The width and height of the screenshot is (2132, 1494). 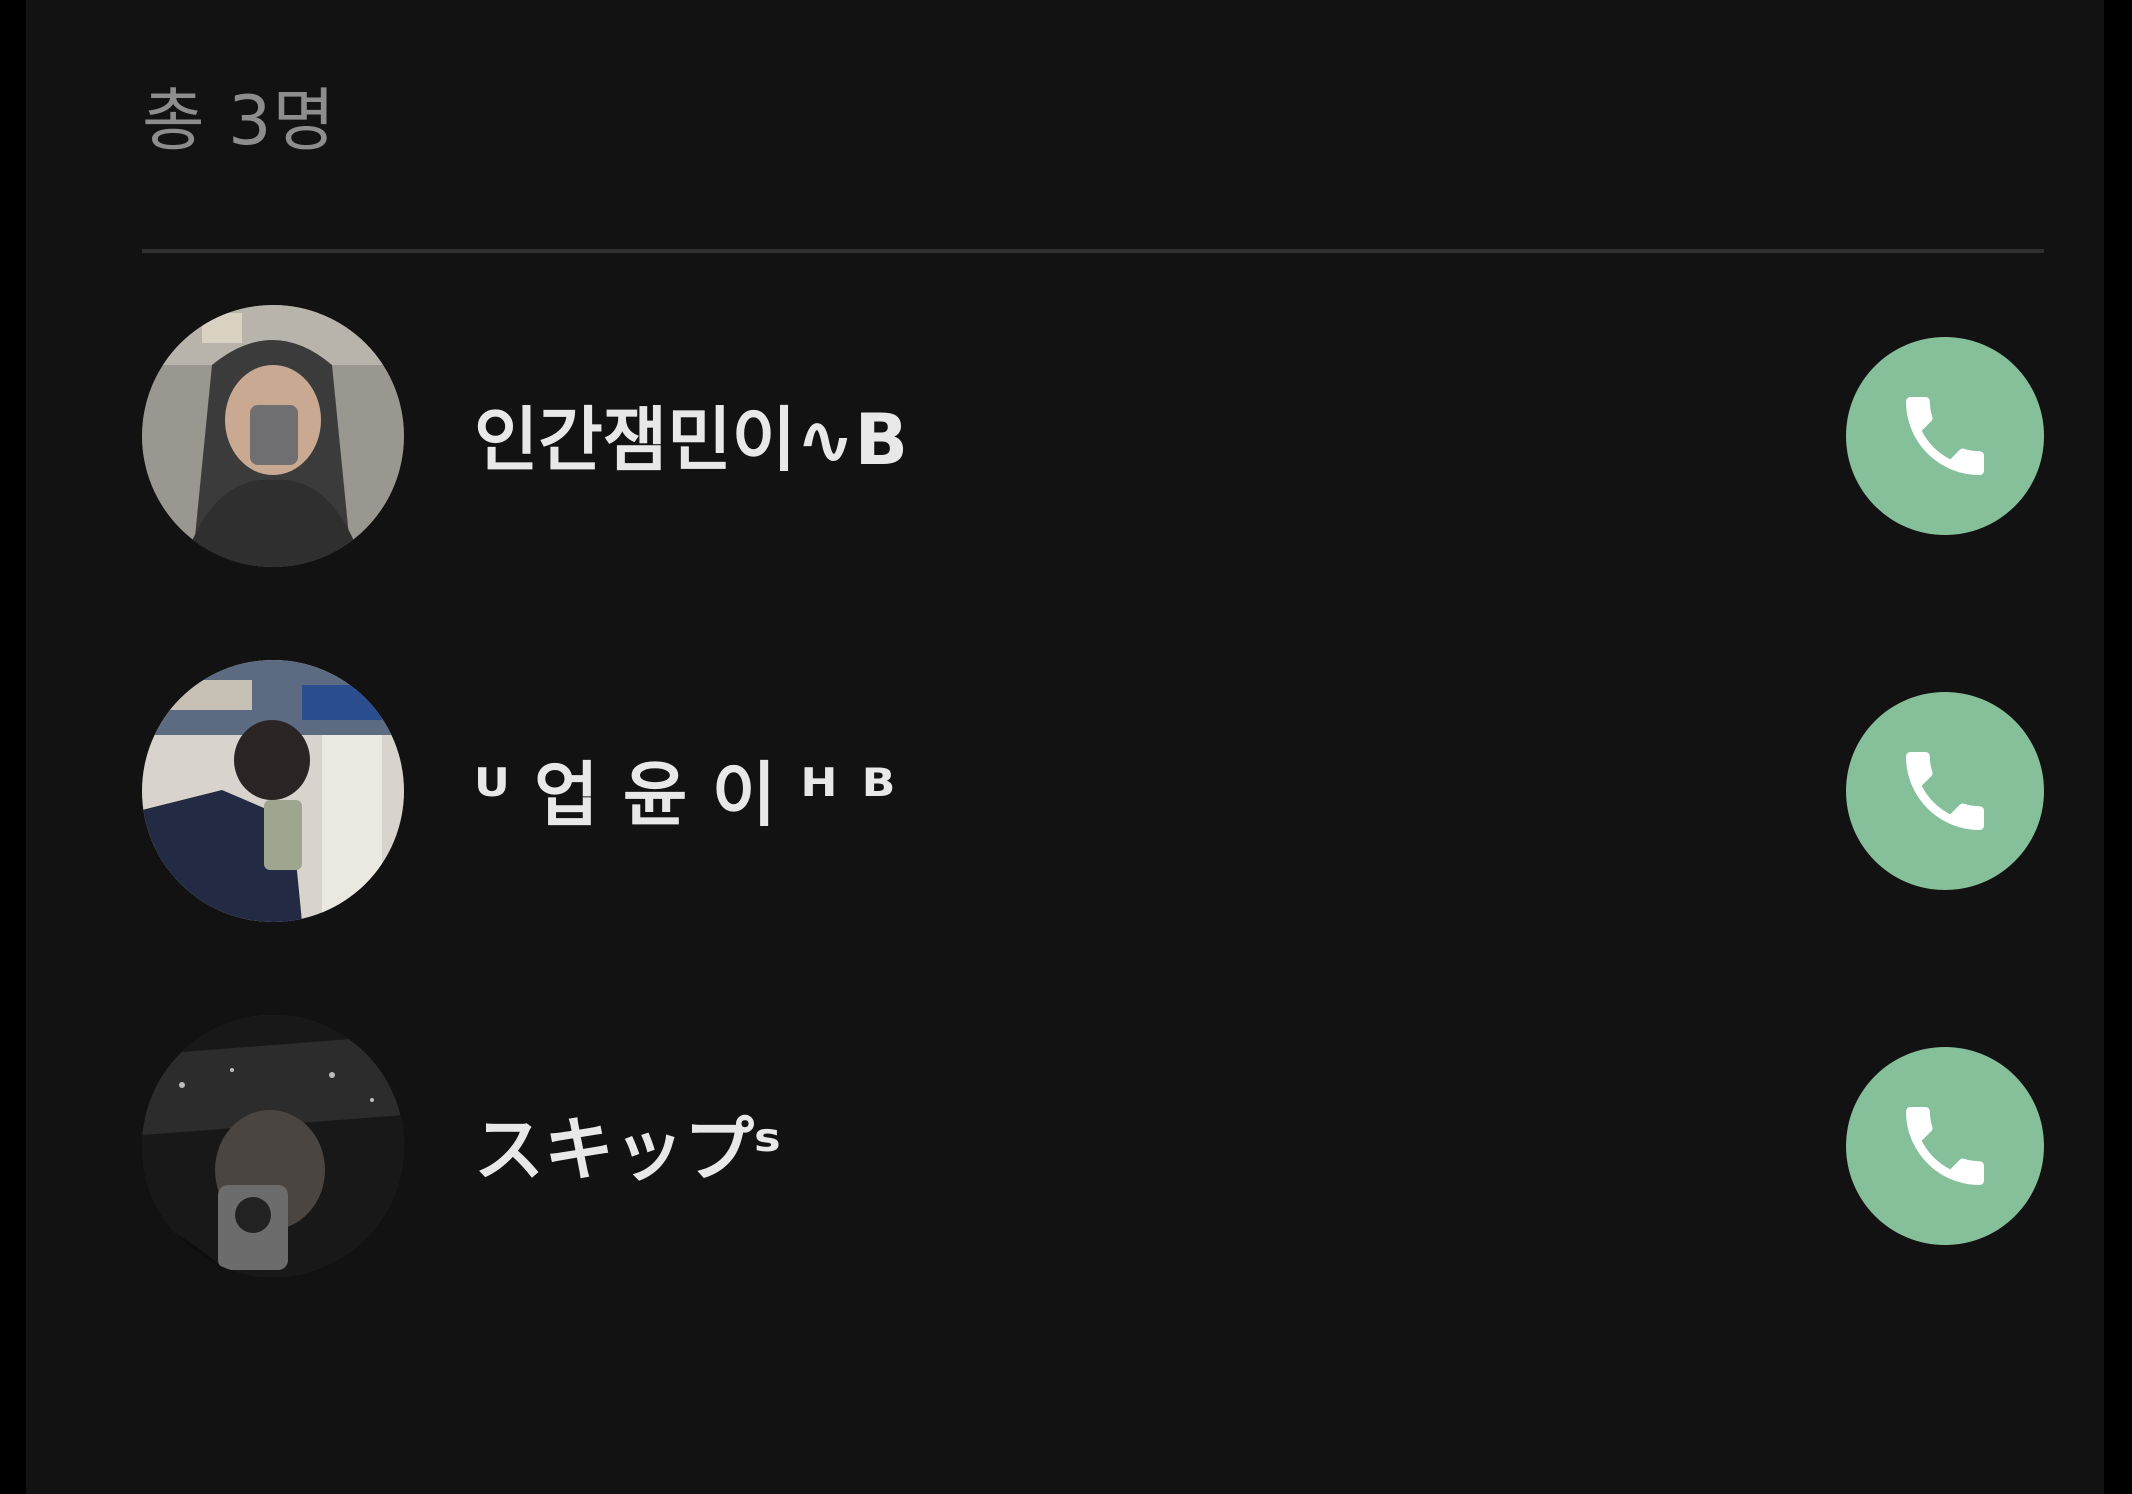 I want to click on divider, so click(x=1093, y=251).